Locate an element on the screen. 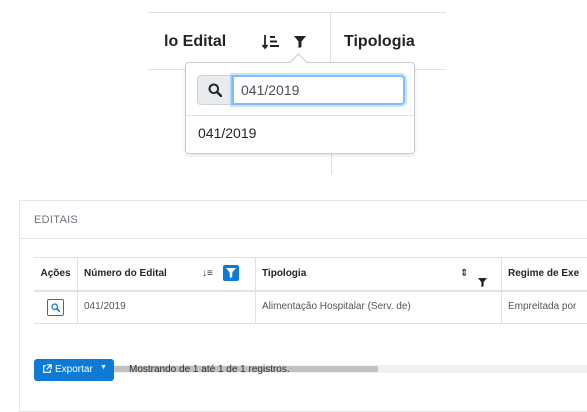 This screenshot has height=412, width=587. cell-numero: 041/2019 is located at coordinates (167, 307).